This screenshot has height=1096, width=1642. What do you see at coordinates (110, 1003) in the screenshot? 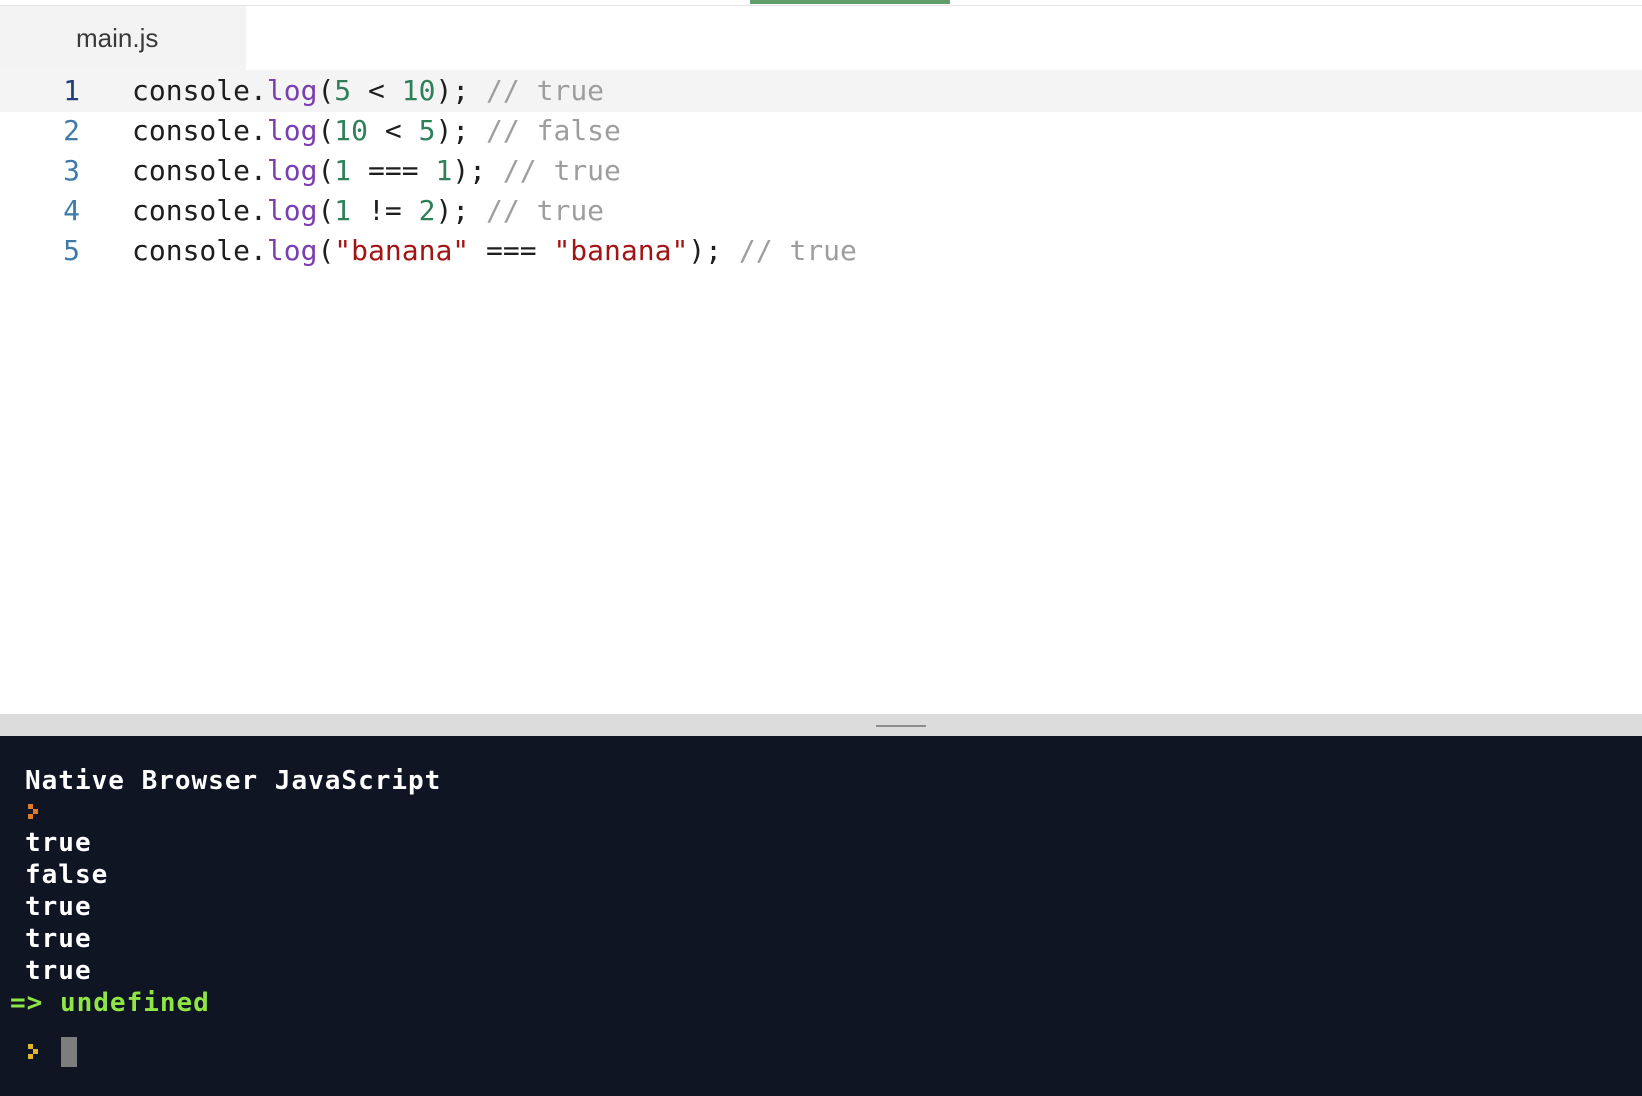
I see `console-result-line: => undefined` at bounding box center [110, 1003].